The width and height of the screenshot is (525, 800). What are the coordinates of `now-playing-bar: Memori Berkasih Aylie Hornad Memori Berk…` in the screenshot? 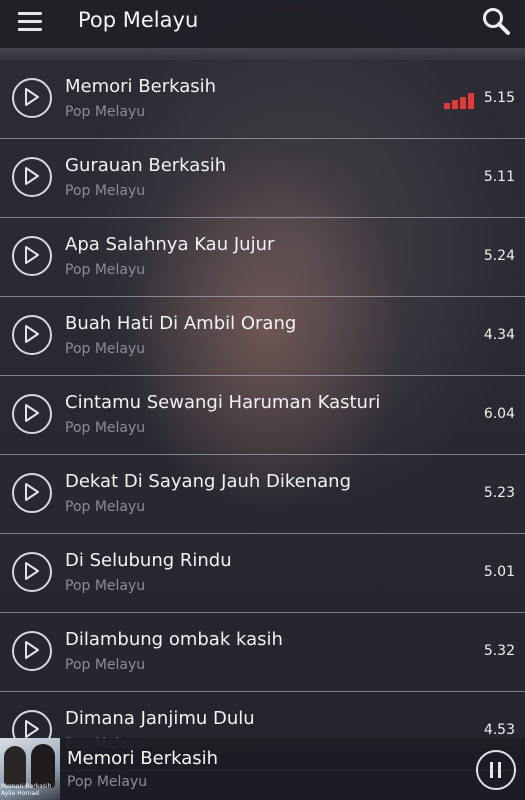 It's located at (262, 769).